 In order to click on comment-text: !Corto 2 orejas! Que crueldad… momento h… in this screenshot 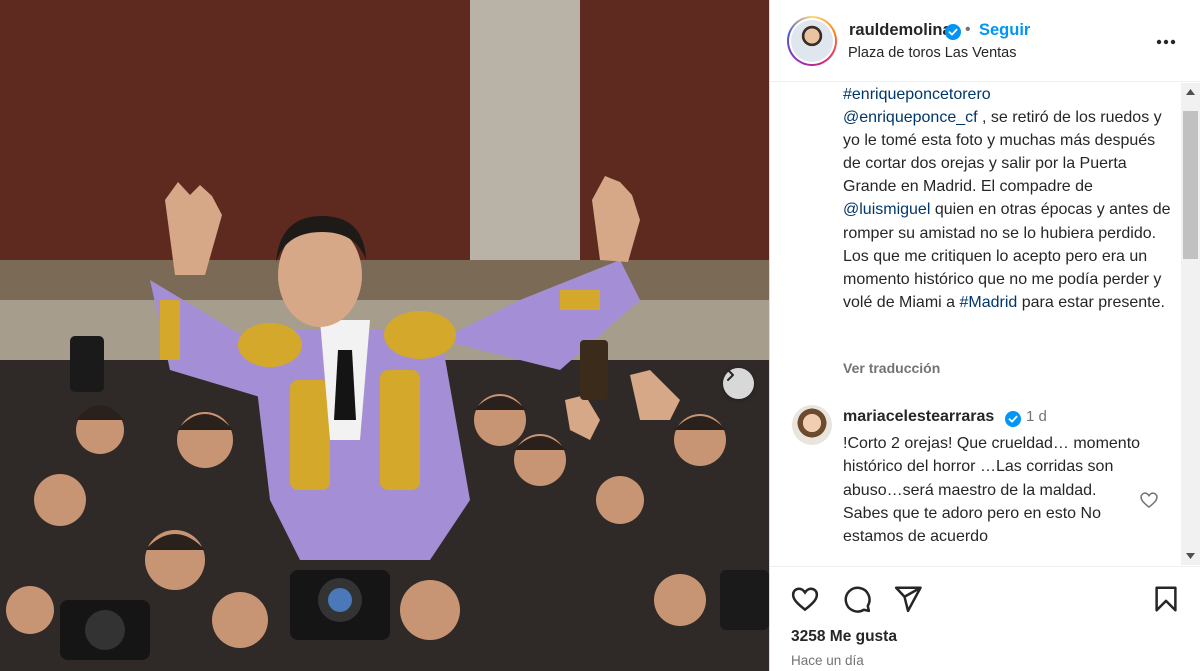, I will do `click(993, 490)`.